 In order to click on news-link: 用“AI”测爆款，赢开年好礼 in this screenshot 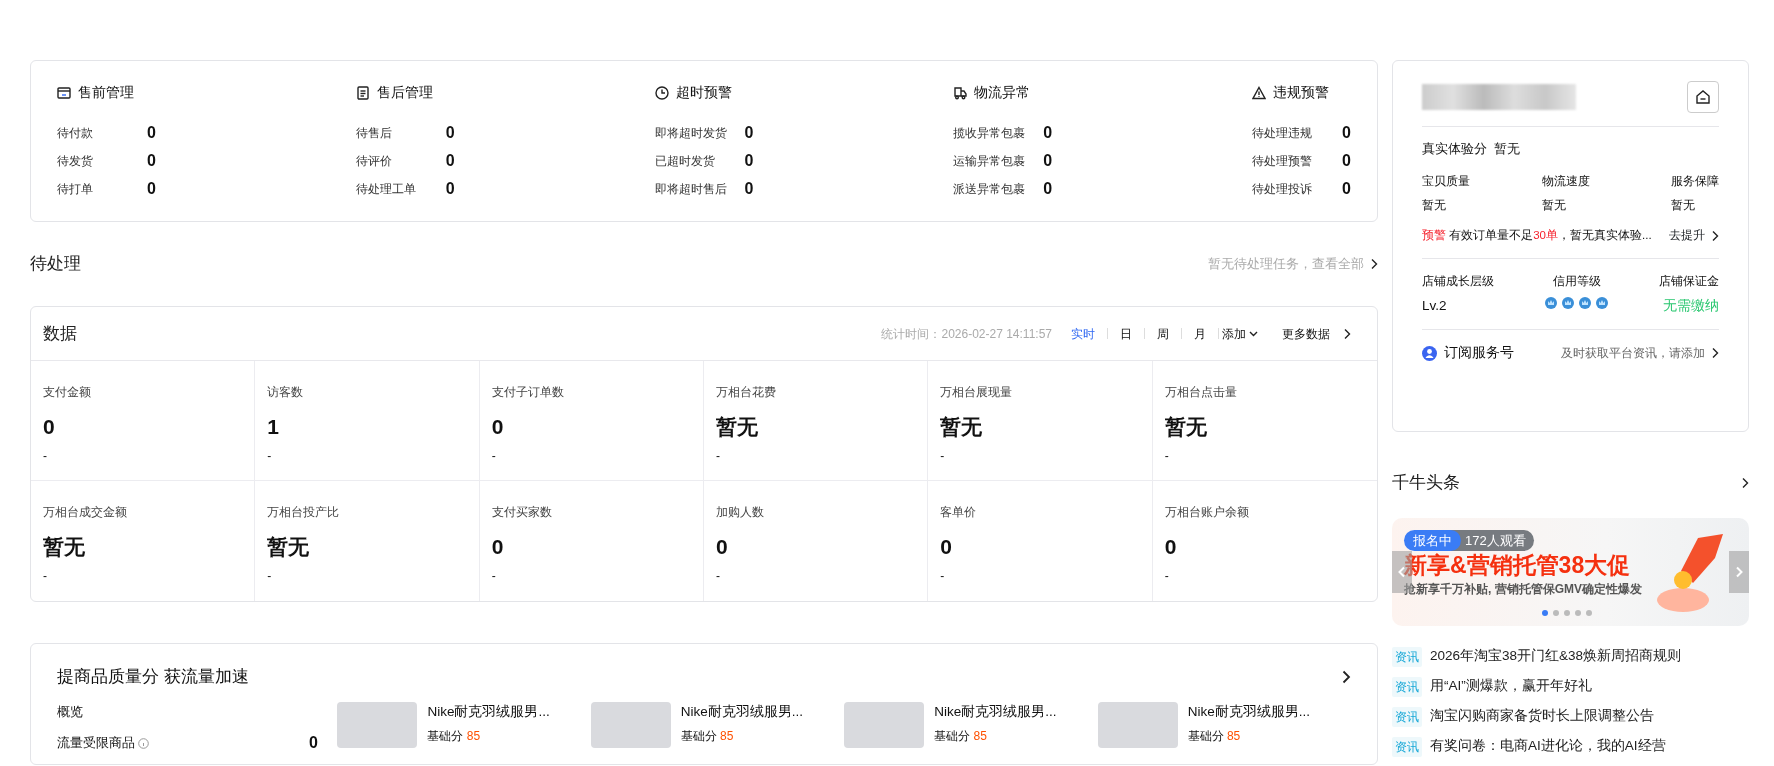, I will do `click(1511, 686)`.